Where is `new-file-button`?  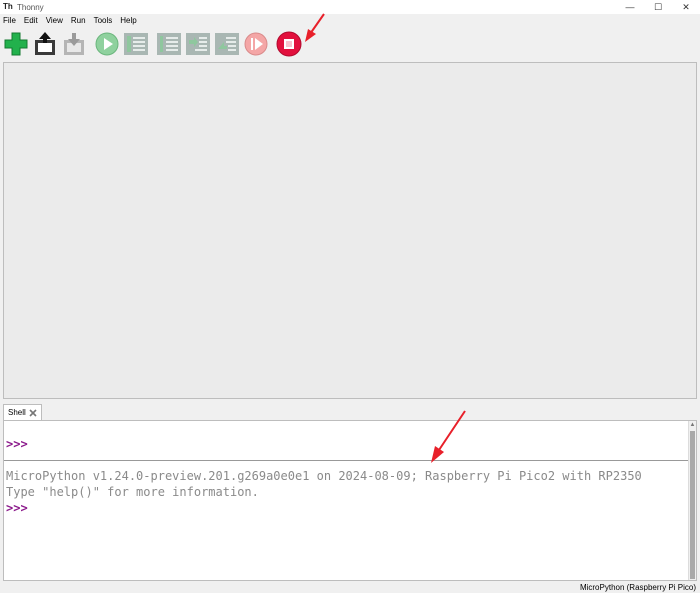
new-file-button is located at coordinates (16, 44).